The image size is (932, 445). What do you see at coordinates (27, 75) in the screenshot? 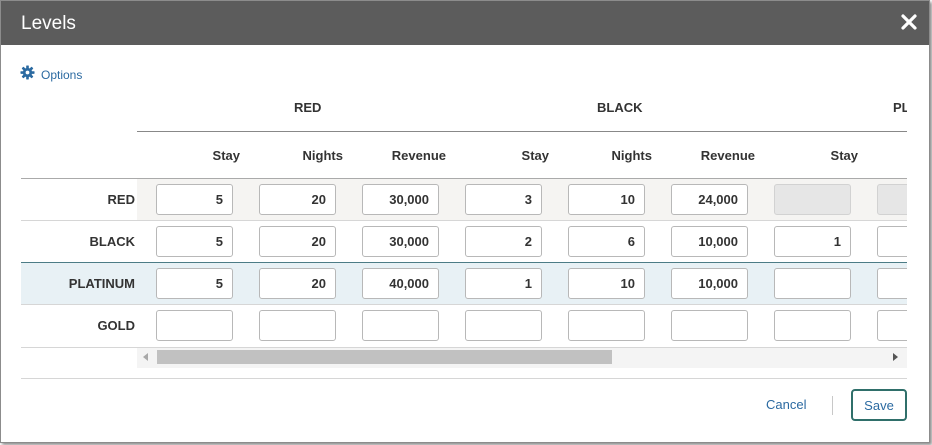
I see `gear-icon` at bounding box center [27, 75].